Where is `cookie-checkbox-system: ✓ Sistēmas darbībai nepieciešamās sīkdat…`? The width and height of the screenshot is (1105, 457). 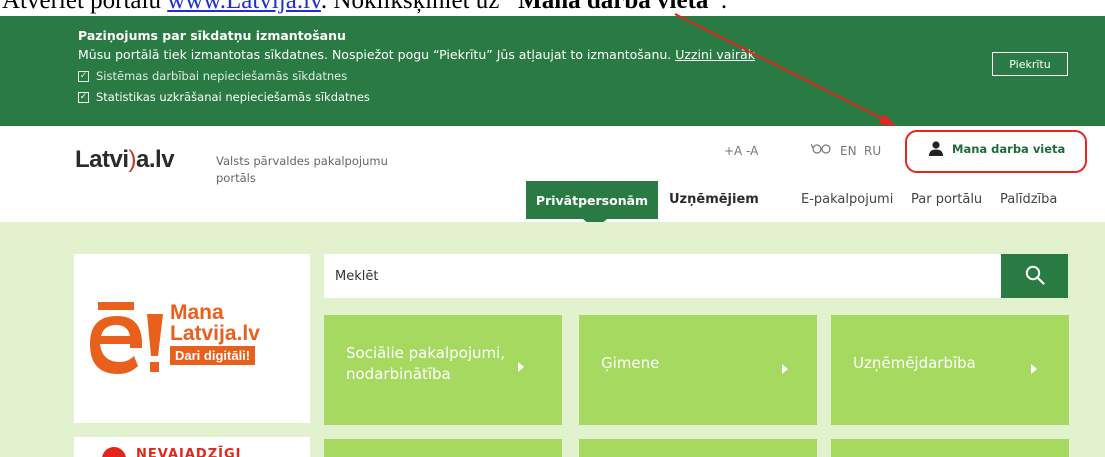
cookie-checkbox-system: ✓ Sistēmas darbībai nepieciešamās sīkdat… is located at coordinates (212, 76).